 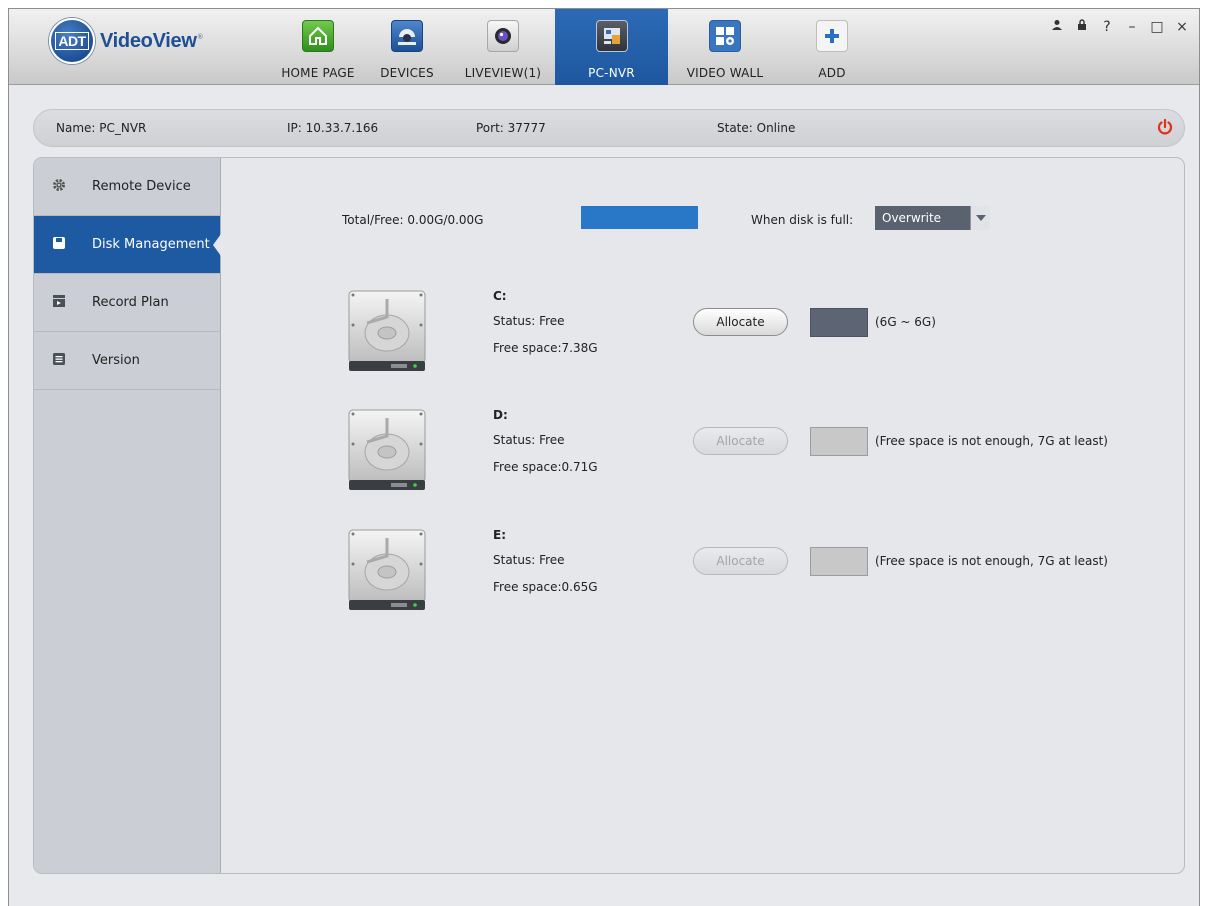 What do you see at coordinates (151, 244) in the screenshot?
I see `sidebar-item-label: Disk Management` at bounding box center [151, 244].